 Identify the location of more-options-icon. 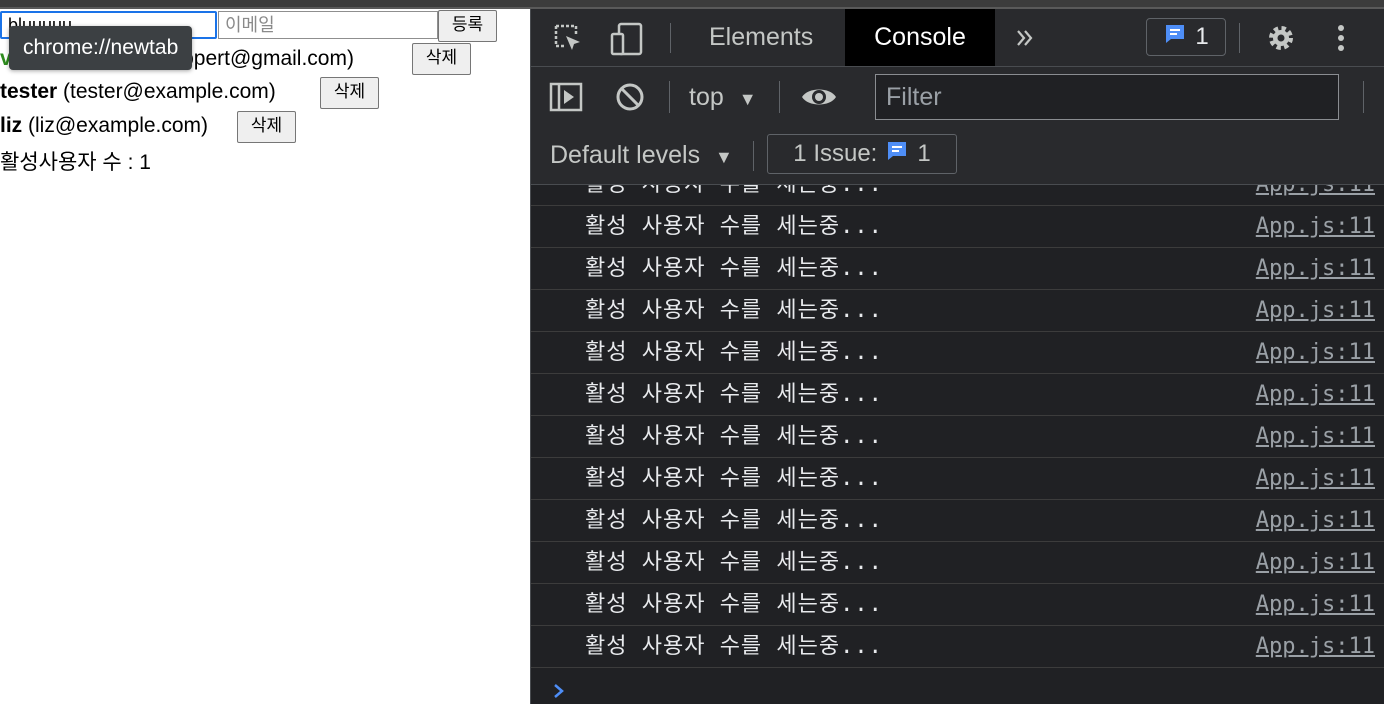
(1341, 38).